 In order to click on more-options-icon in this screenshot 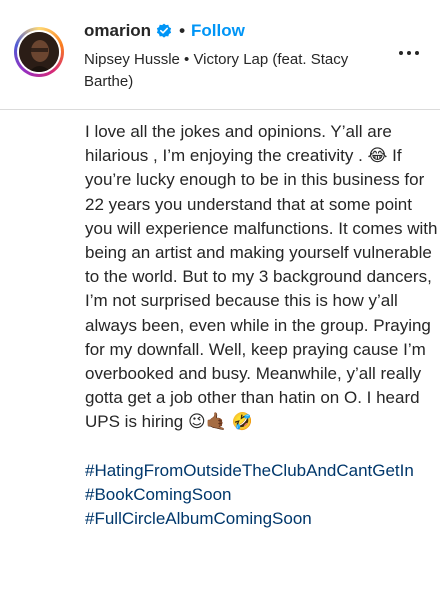, I will do `click(409, 53)`.